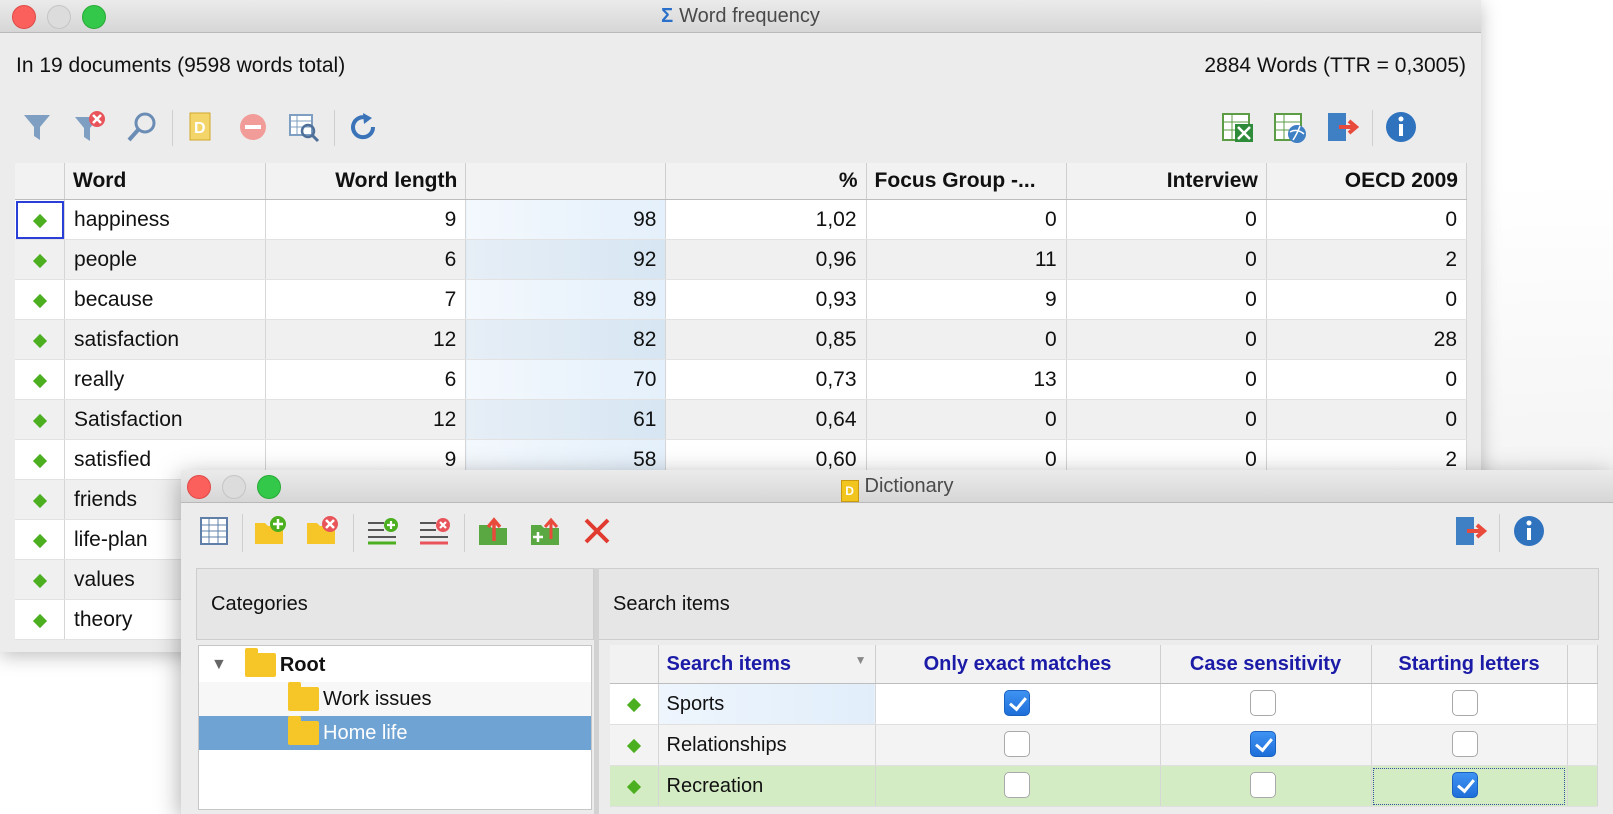  I want to click on cell-freq: 89, so click(566, 299).